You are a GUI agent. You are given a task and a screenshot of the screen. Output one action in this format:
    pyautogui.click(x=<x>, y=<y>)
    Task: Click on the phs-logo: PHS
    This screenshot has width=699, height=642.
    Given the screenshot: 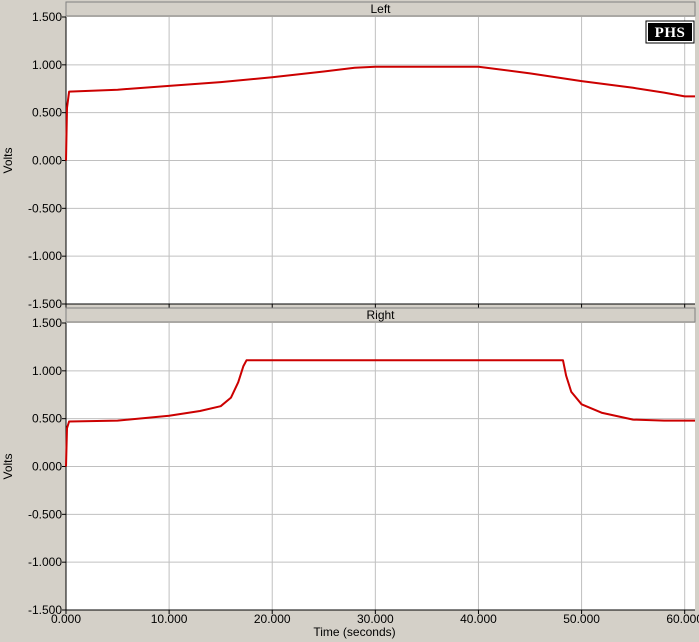 What is the action you would take?
    pyautogui.click(x=670, y=32)
    